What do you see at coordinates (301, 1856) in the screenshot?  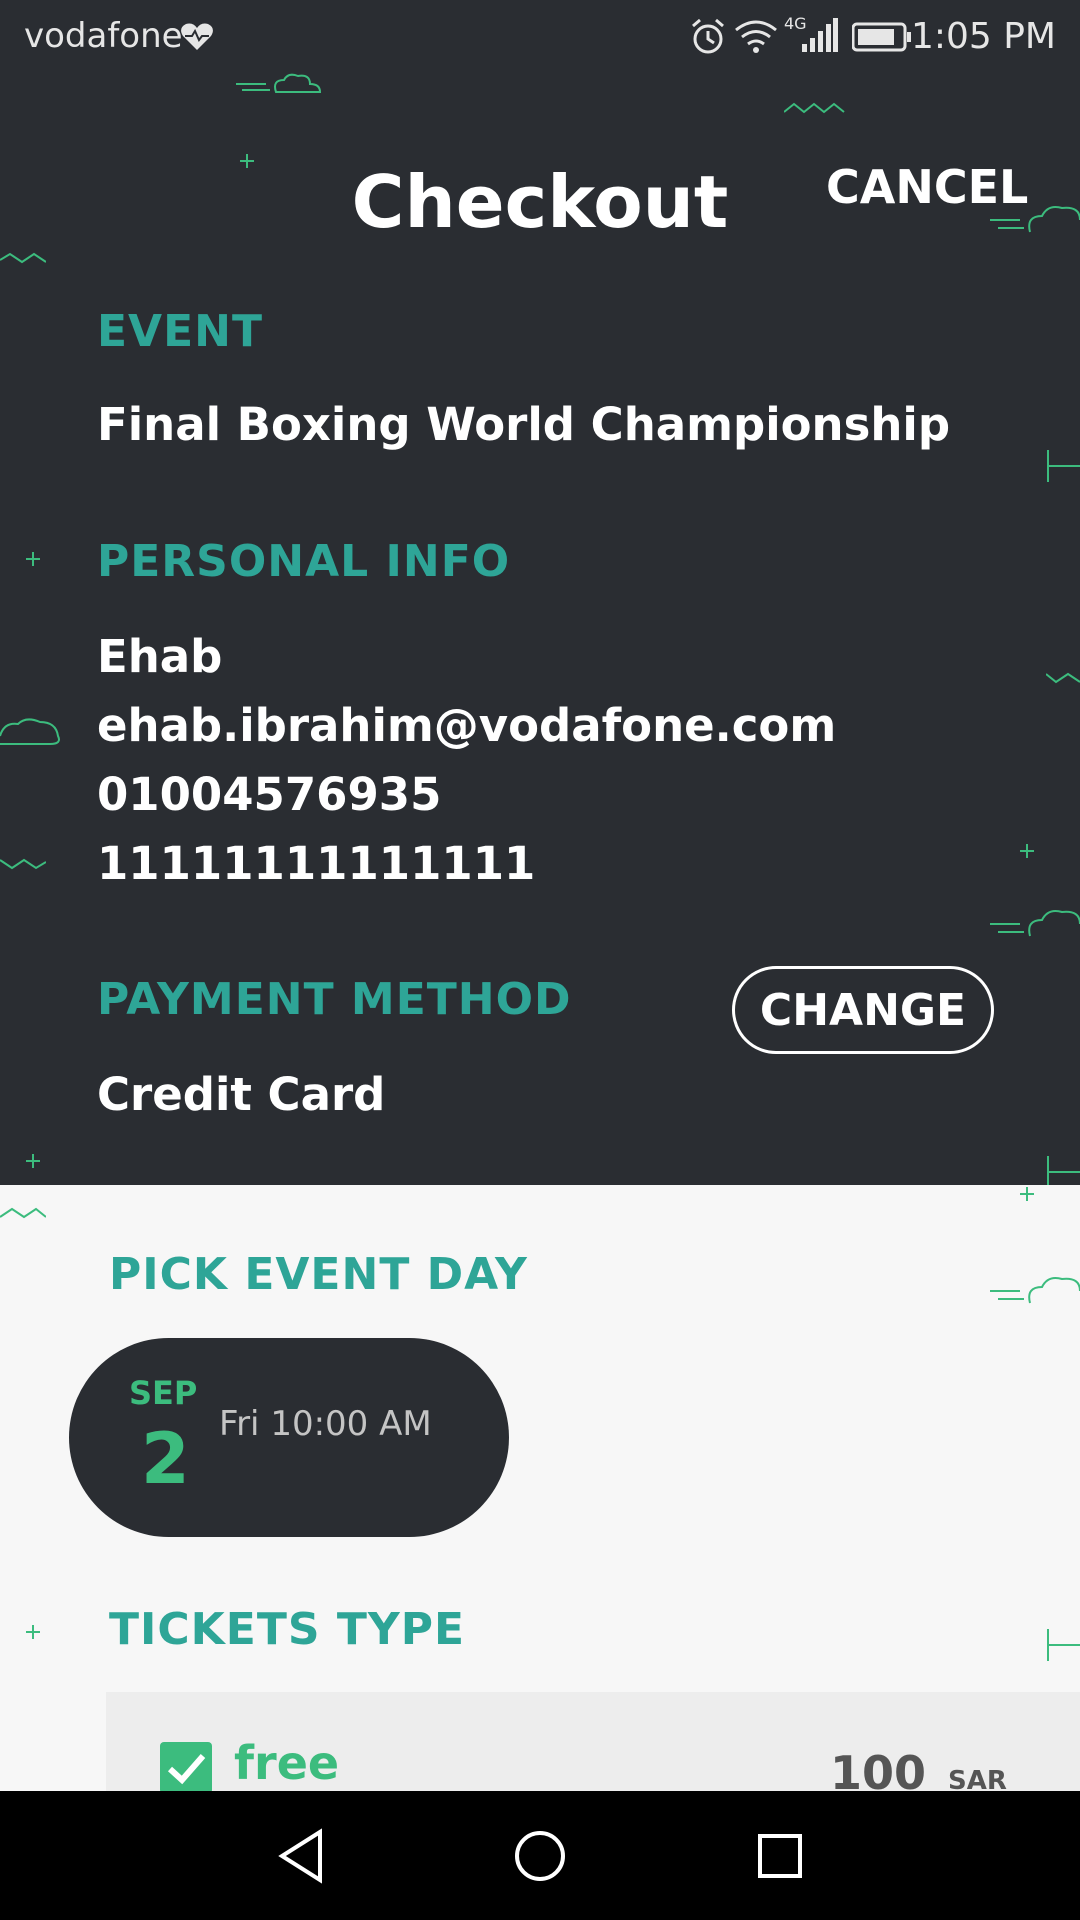 I see `back-icon` at bounding box center [301, 1856].